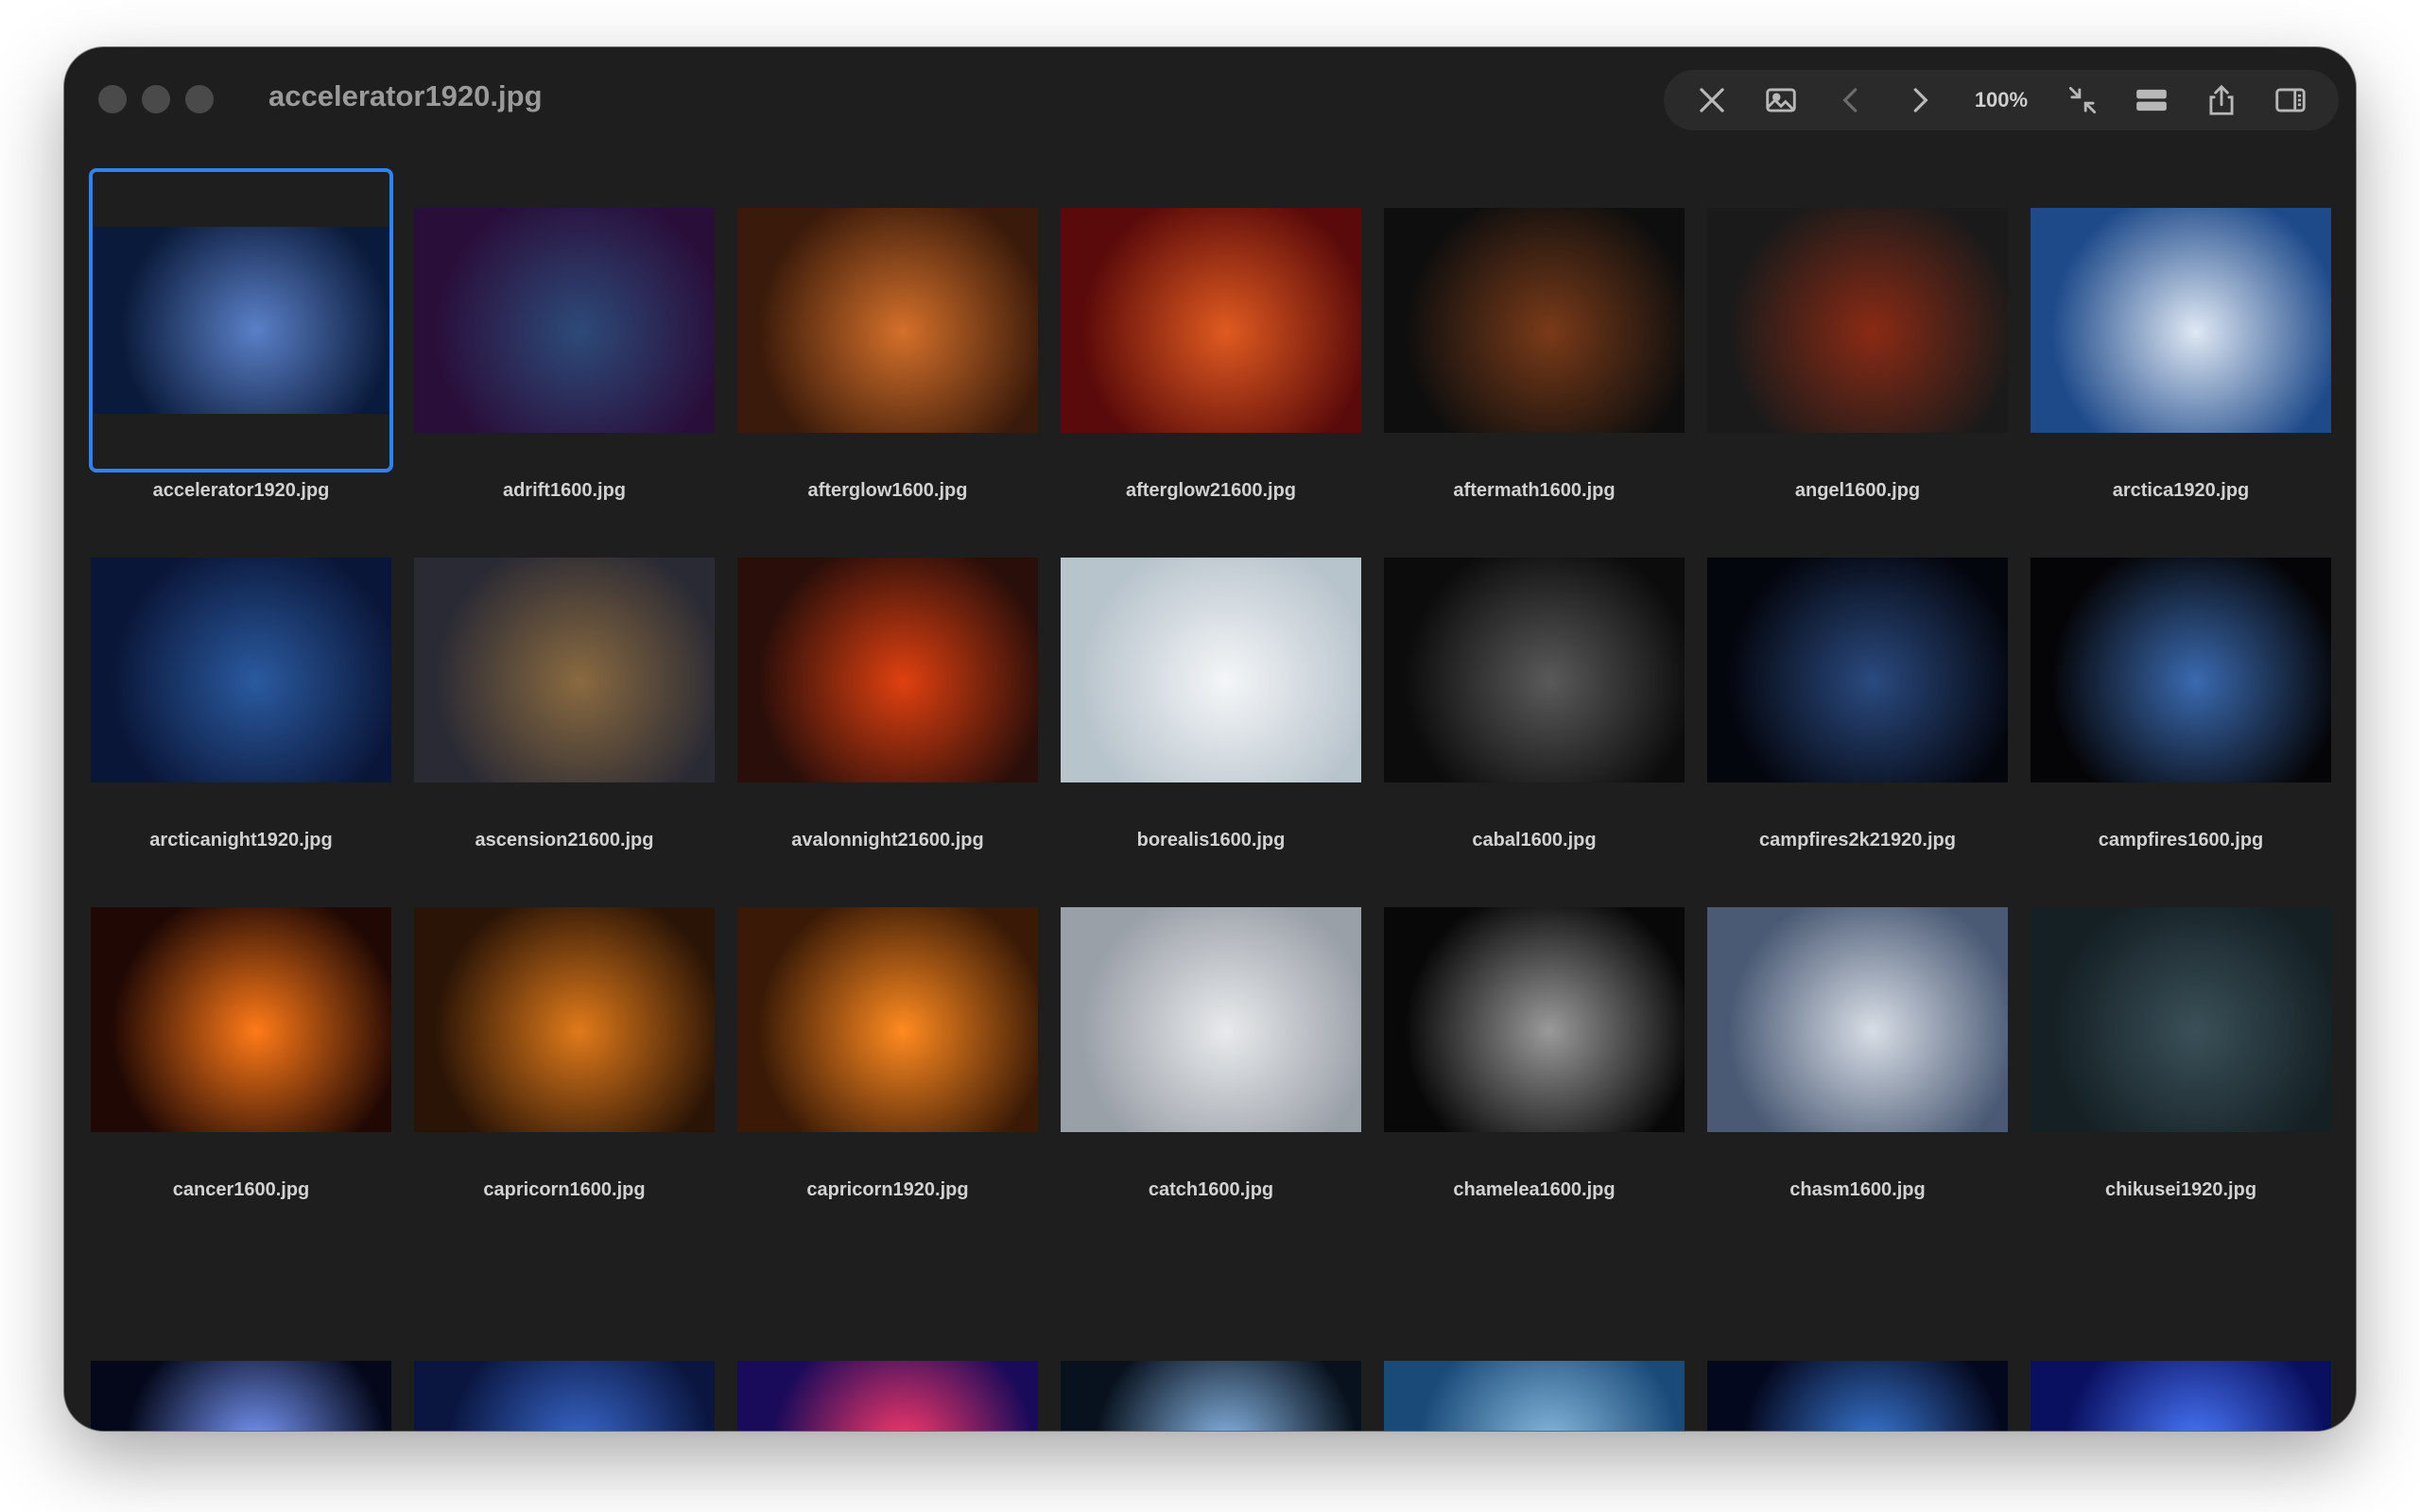  What do you see at coordinates (1851, 100) in the screenshot?
I see `chevron-left-icon` at bounding box center [1851, 100].